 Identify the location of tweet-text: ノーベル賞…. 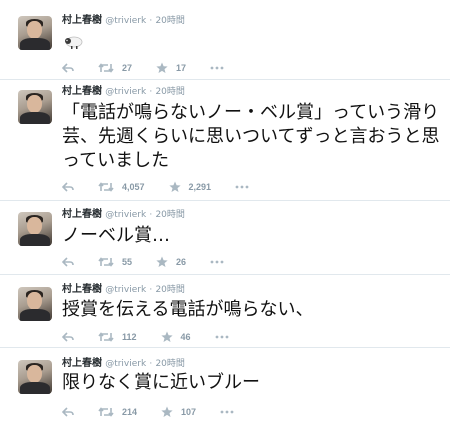
(116, 235).